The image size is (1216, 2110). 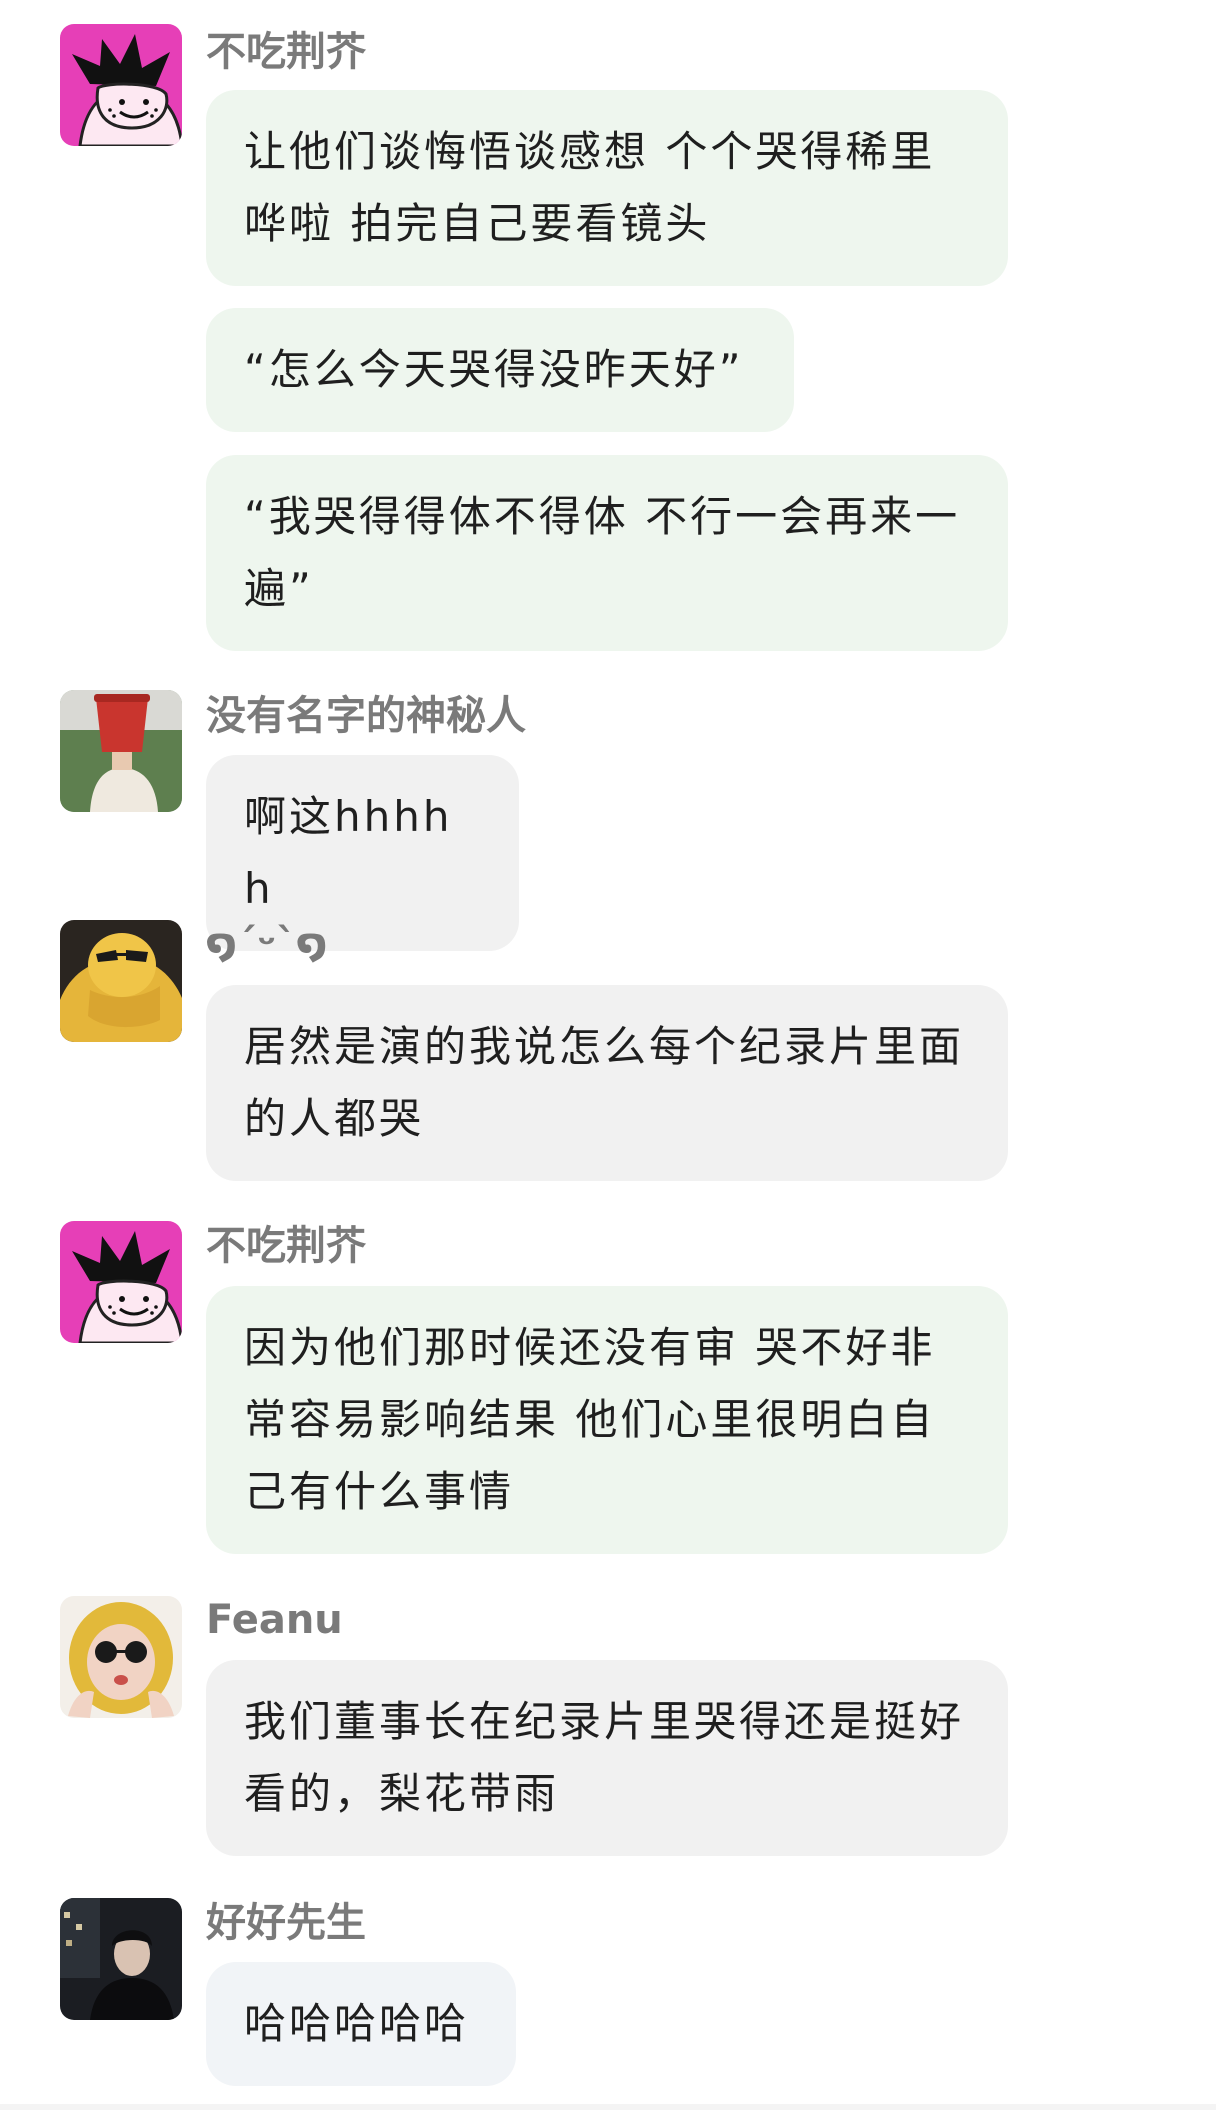 What do you see at coordinates (366, 716) in the screenshot?
I see `nickname: 没有名字的神秘人` at bounding box center [366, 716].